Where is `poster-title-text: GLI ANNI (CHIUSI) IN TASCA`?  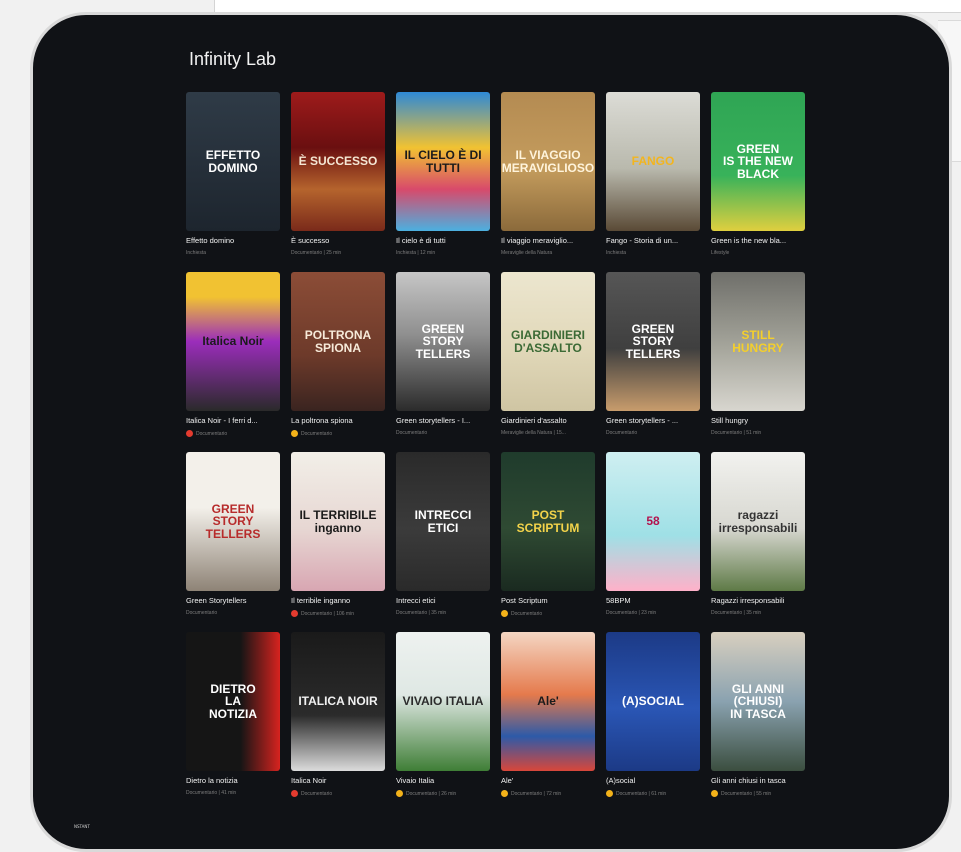
poster-title-text: GLI ANNI (CHIUSI) IN TASCA is located at coordinates (758, 701).